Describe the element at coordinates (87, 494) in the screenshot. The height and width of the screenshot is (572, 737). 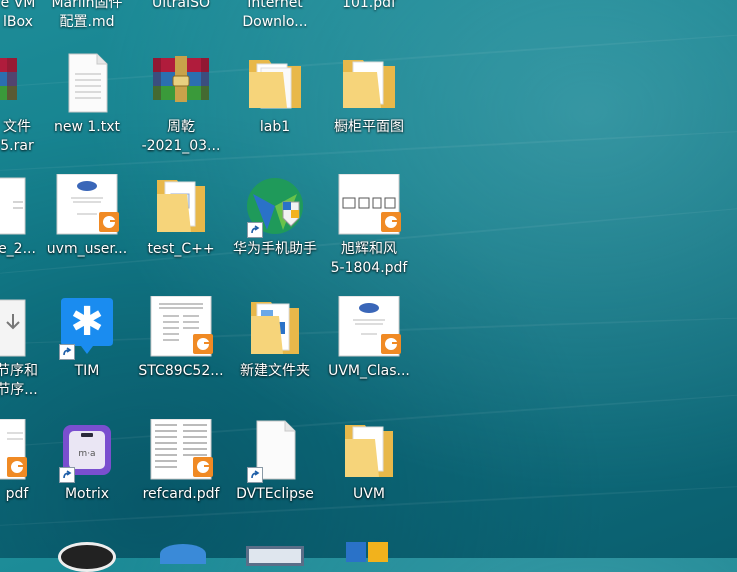
I see `desktop-icon-label: Motrix` at that location.